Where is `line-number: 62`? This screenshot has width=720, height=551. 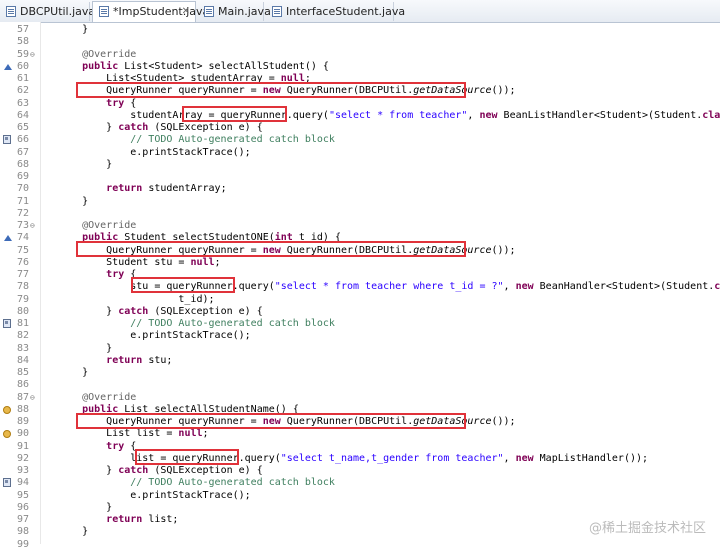 line-number: 62 is located at coordinates (22, 91).